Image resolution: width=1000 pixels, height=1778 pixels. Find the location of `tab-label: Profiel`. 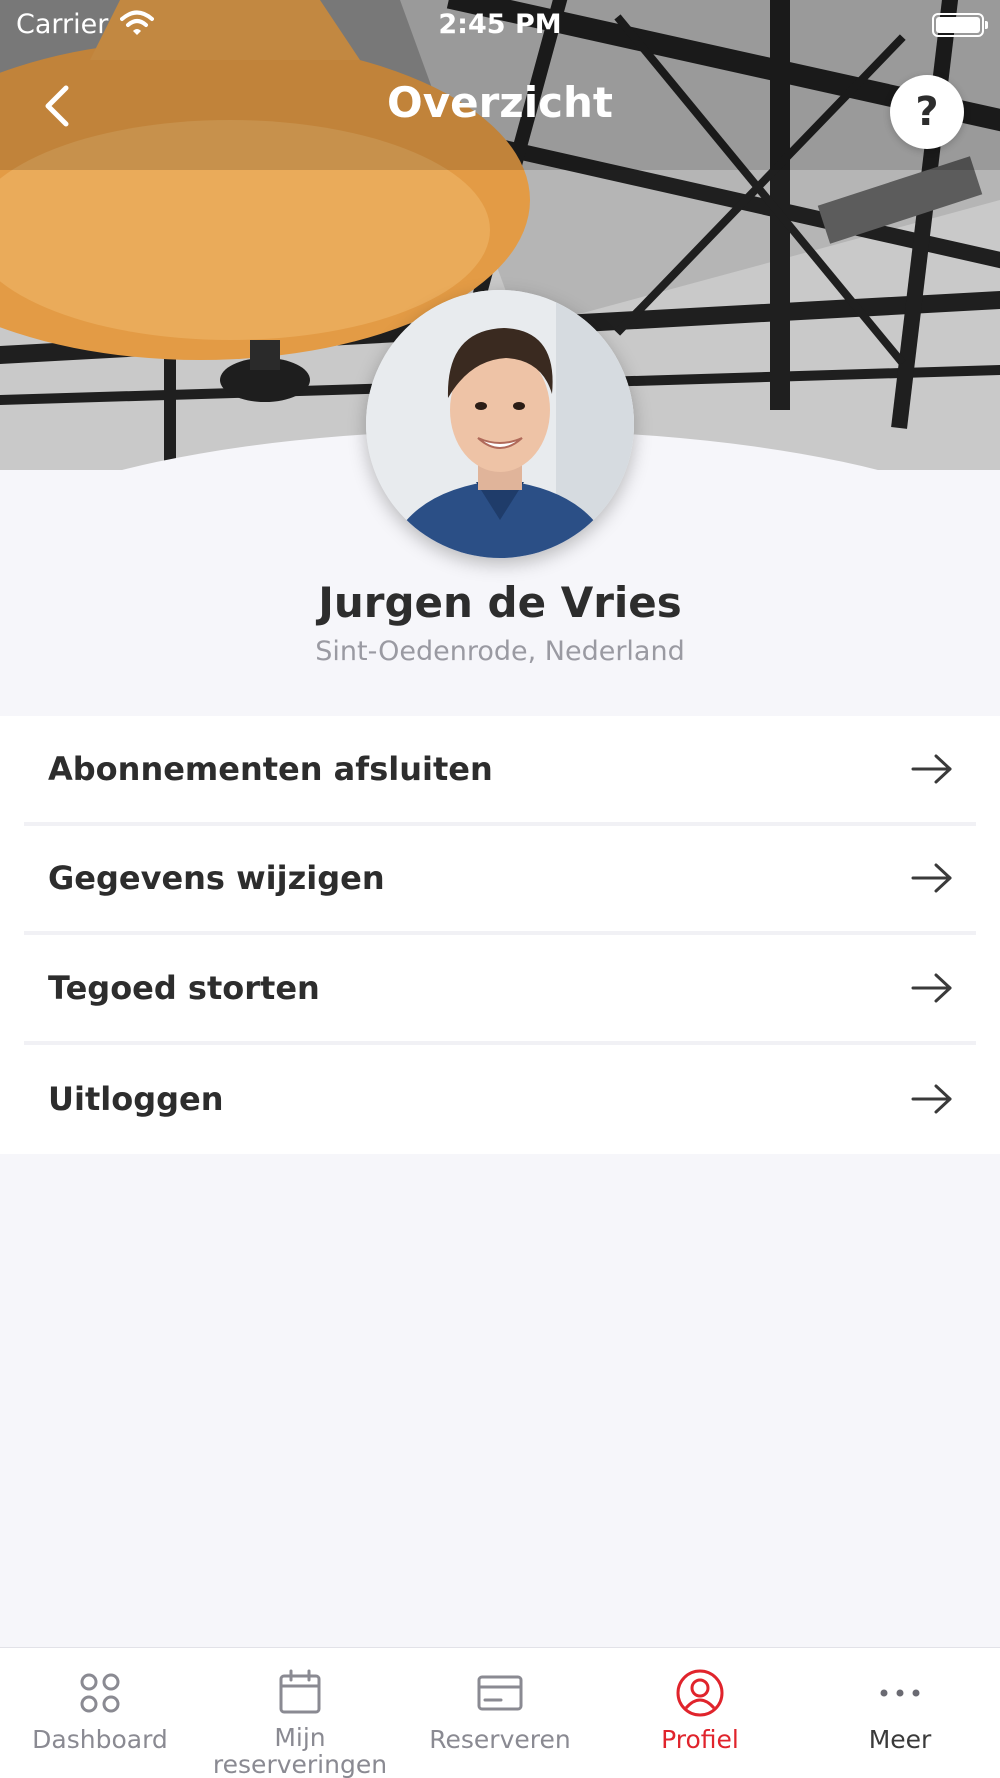

tab-label: Profiel is located at coordinates (700, 1739).